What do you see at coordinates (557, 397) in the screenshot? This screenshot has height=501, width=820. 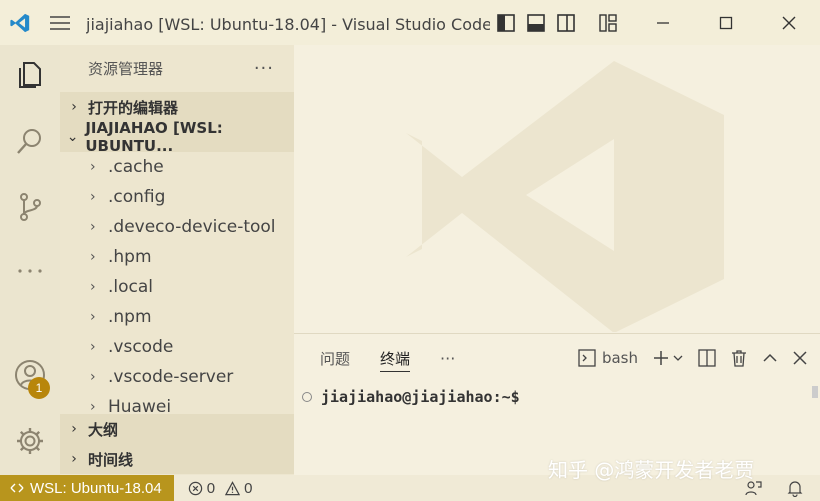 I see `terminal-line: jiajiahao@jiajiahao:~$` at bounding box center [557, 397].